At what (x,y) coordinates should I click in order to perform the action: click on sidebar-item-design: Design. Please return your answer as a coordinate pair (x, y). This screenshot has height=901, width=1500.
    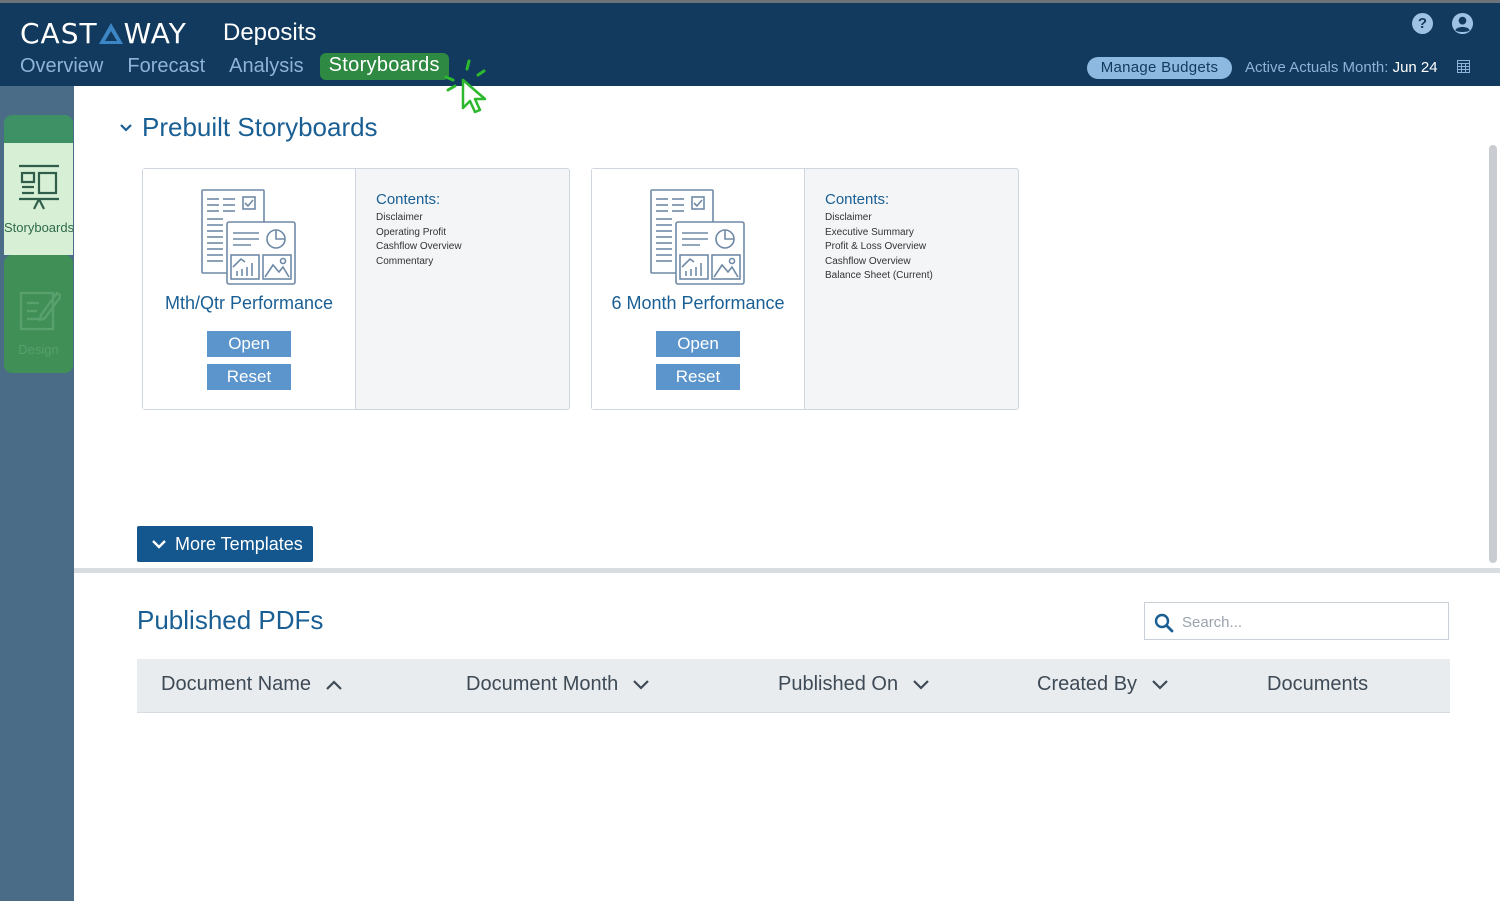
    Looking at the image, I should click on (38, 314).